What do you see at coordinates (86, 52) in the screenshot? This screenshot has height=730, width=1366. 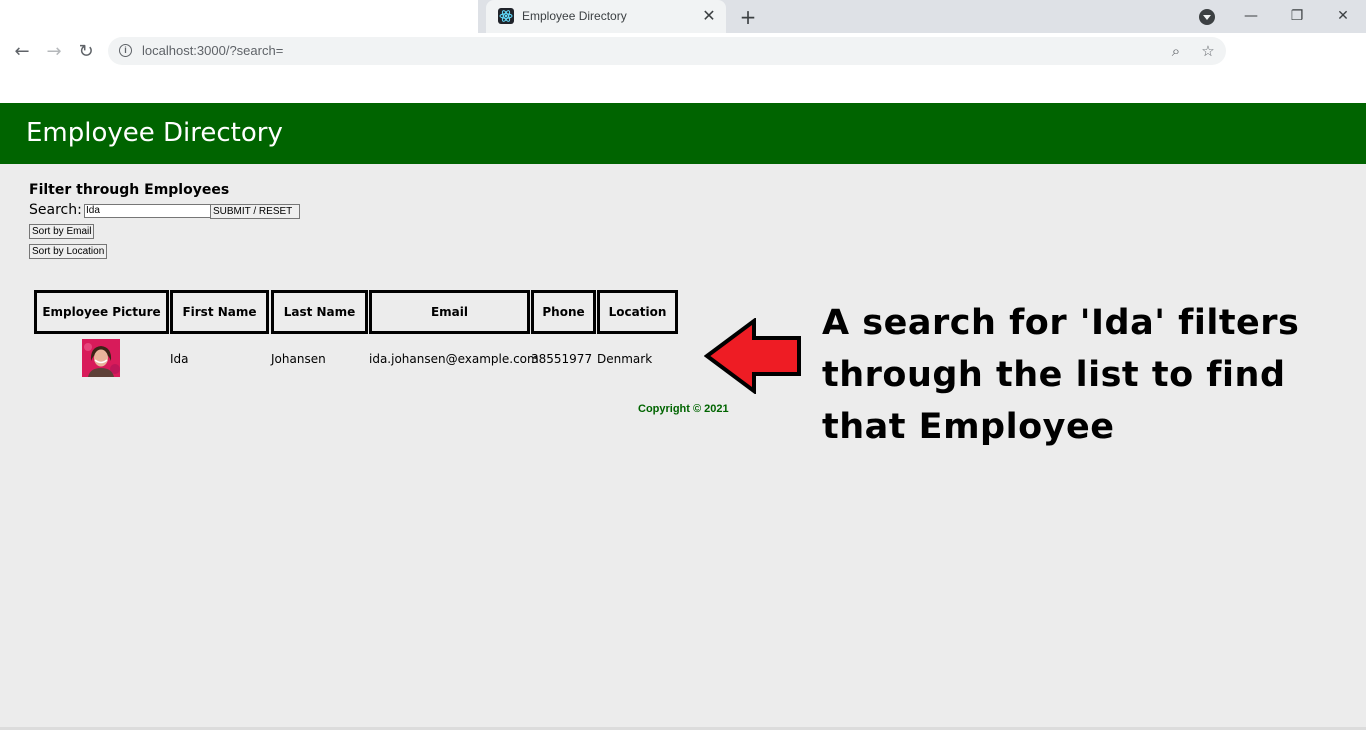 I see `reload-icon: ↻` at bounding box center [86, 52].